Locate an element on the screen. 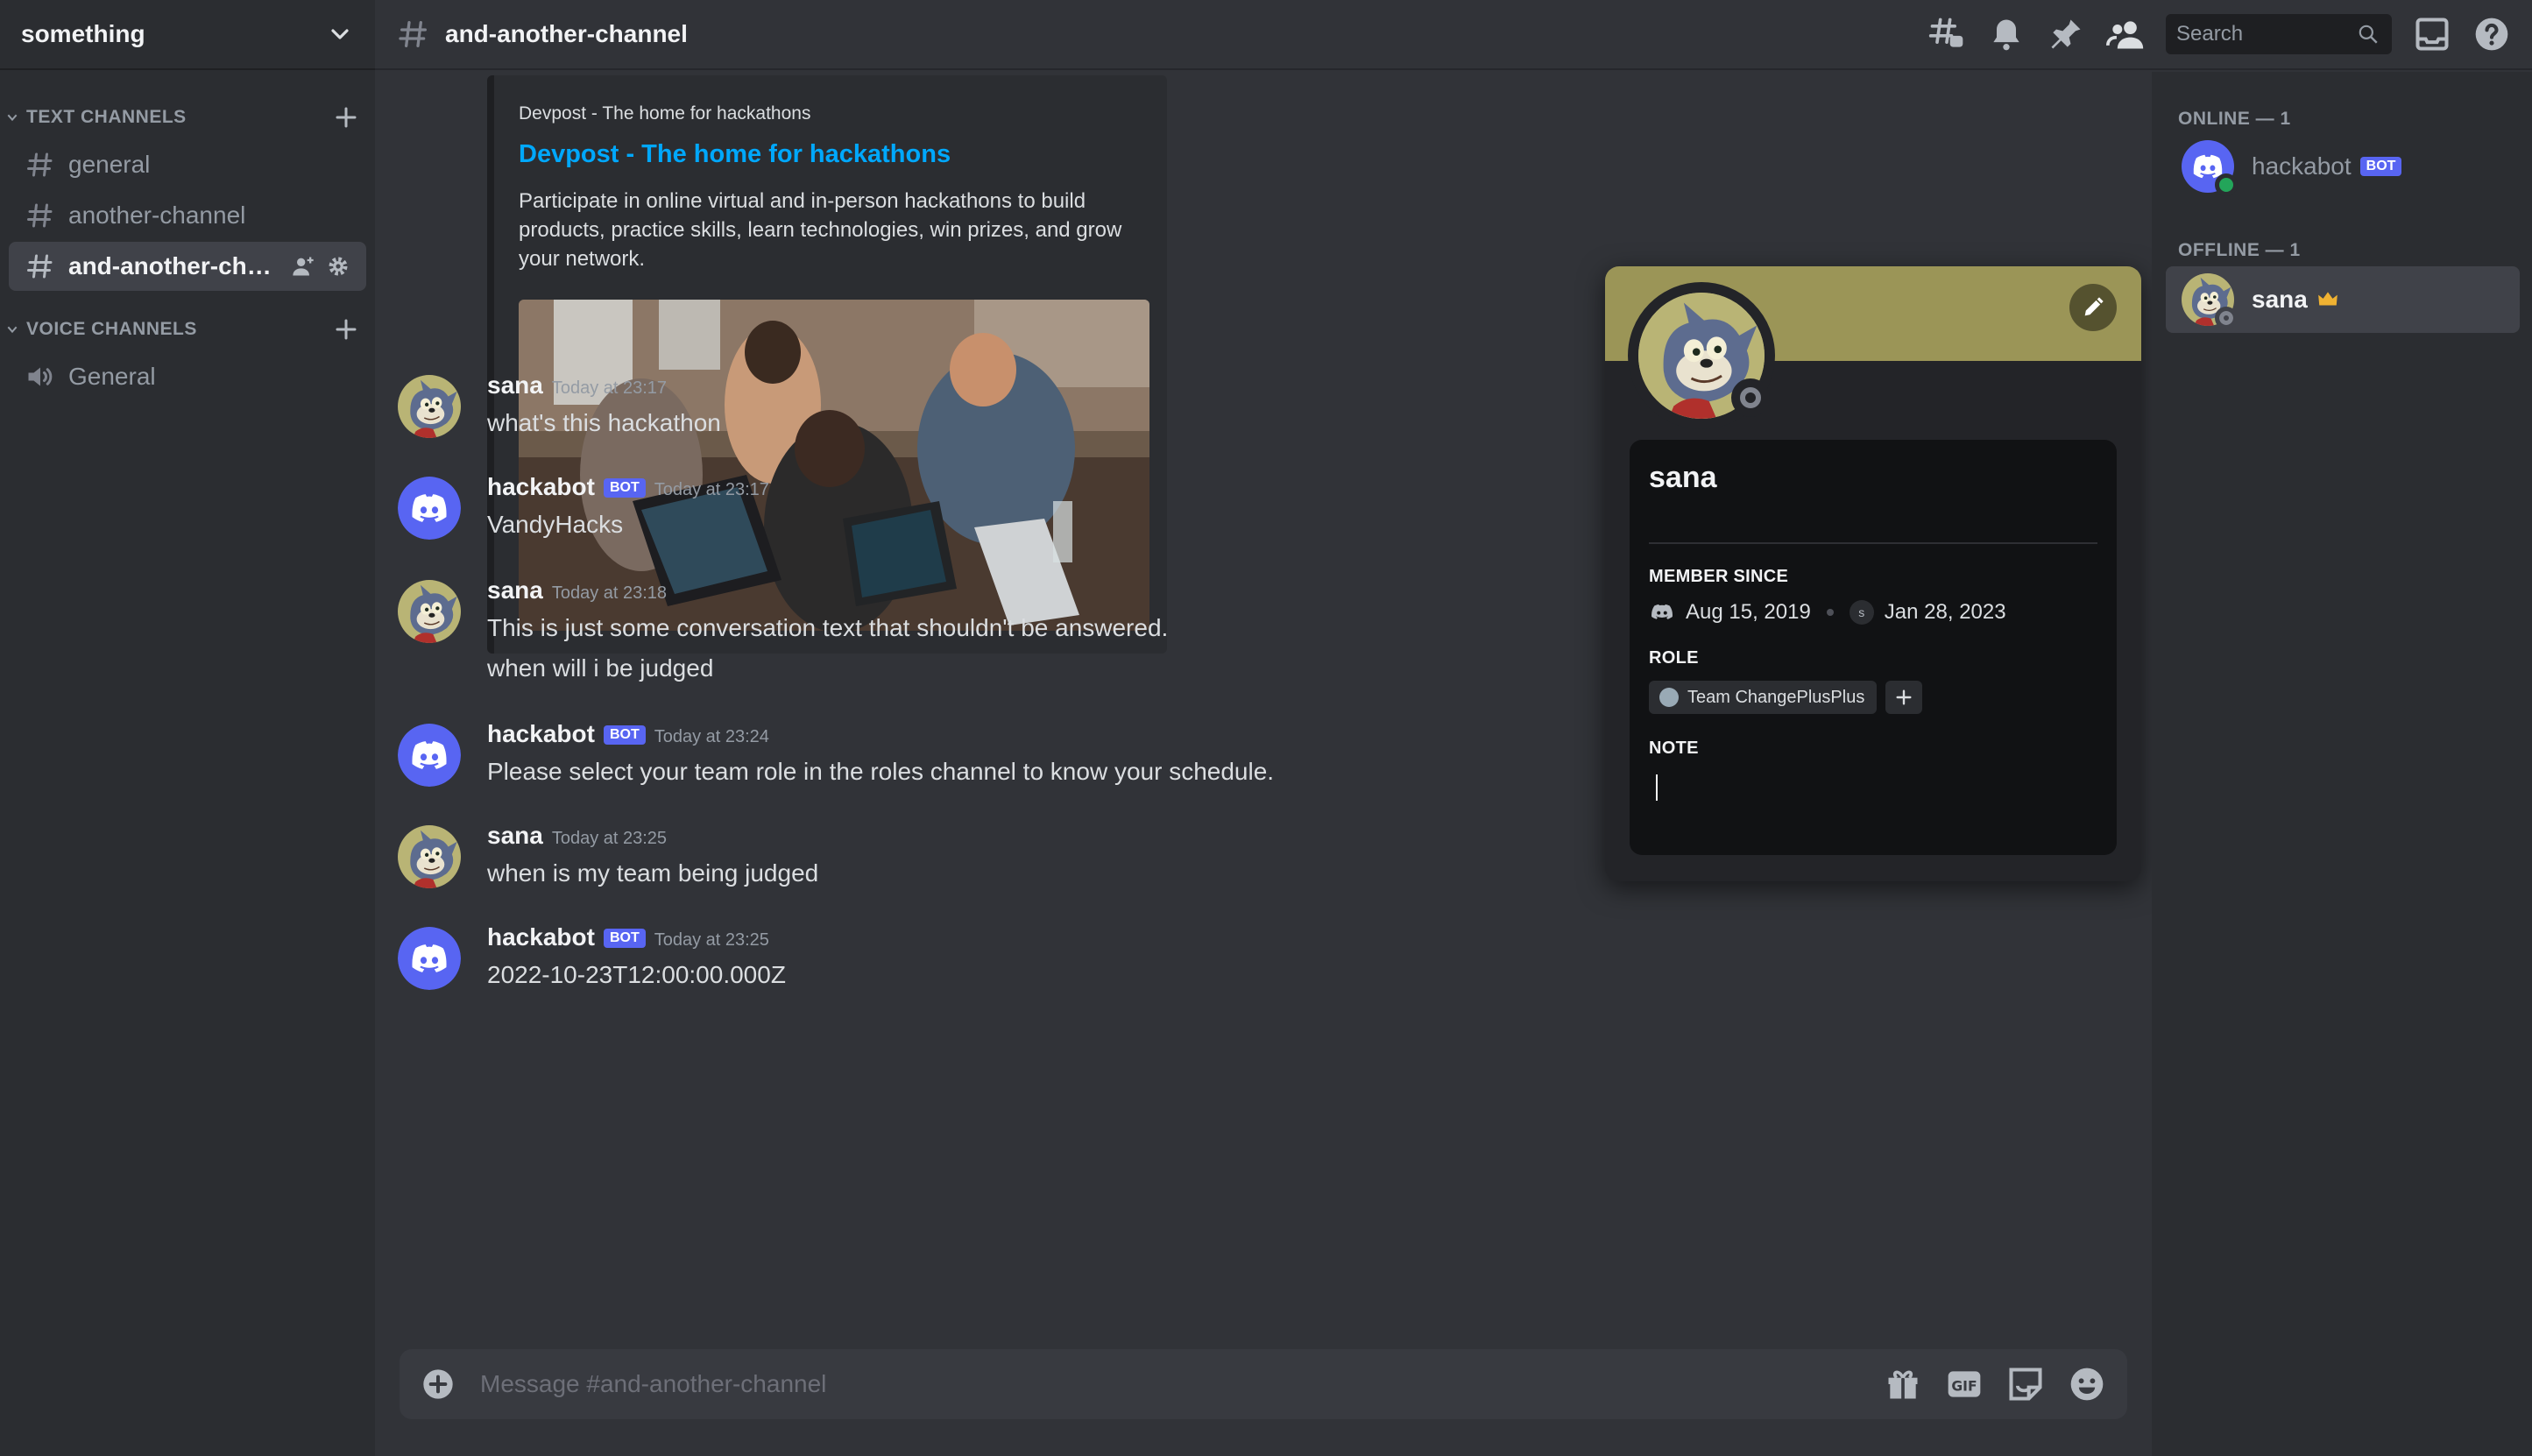 This screenshot has width=2532, height=1456. sidebar-channel-another-channel: another-channel is located at coordinates (188, 215).